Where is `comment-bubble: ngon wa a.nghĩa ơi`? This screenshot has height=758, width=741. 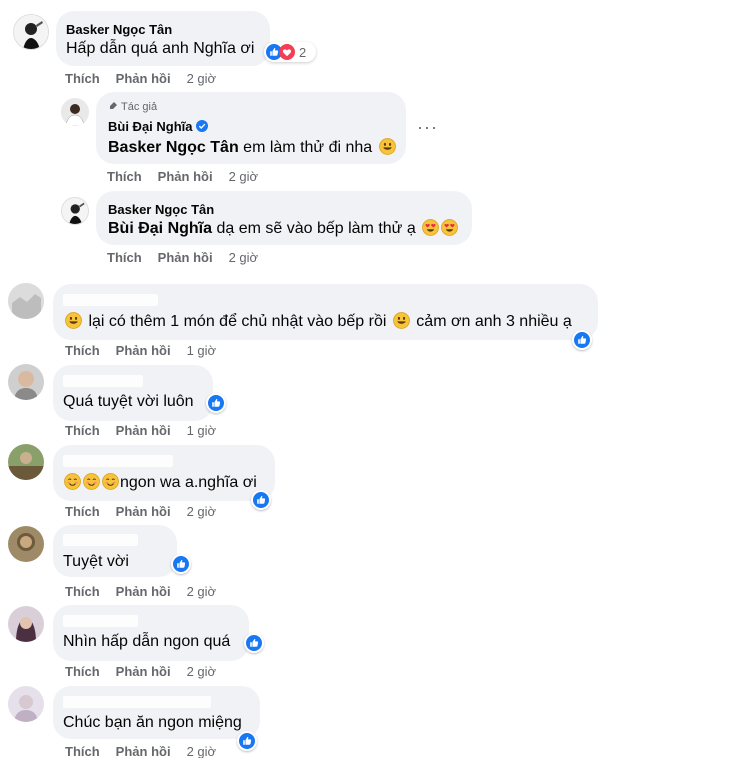 comment-bubble: ngon wa a.nghĩa ơi is located at coordinates (164, 473).